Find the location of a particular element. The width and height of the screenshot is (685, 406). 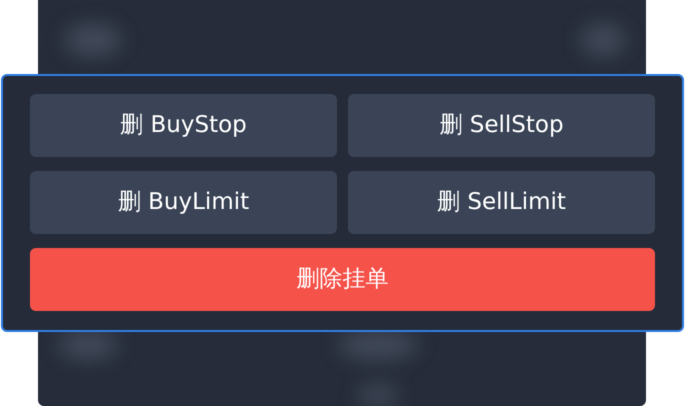

delete-order-button: 删 SellStop is located at coordinates (501, 125).